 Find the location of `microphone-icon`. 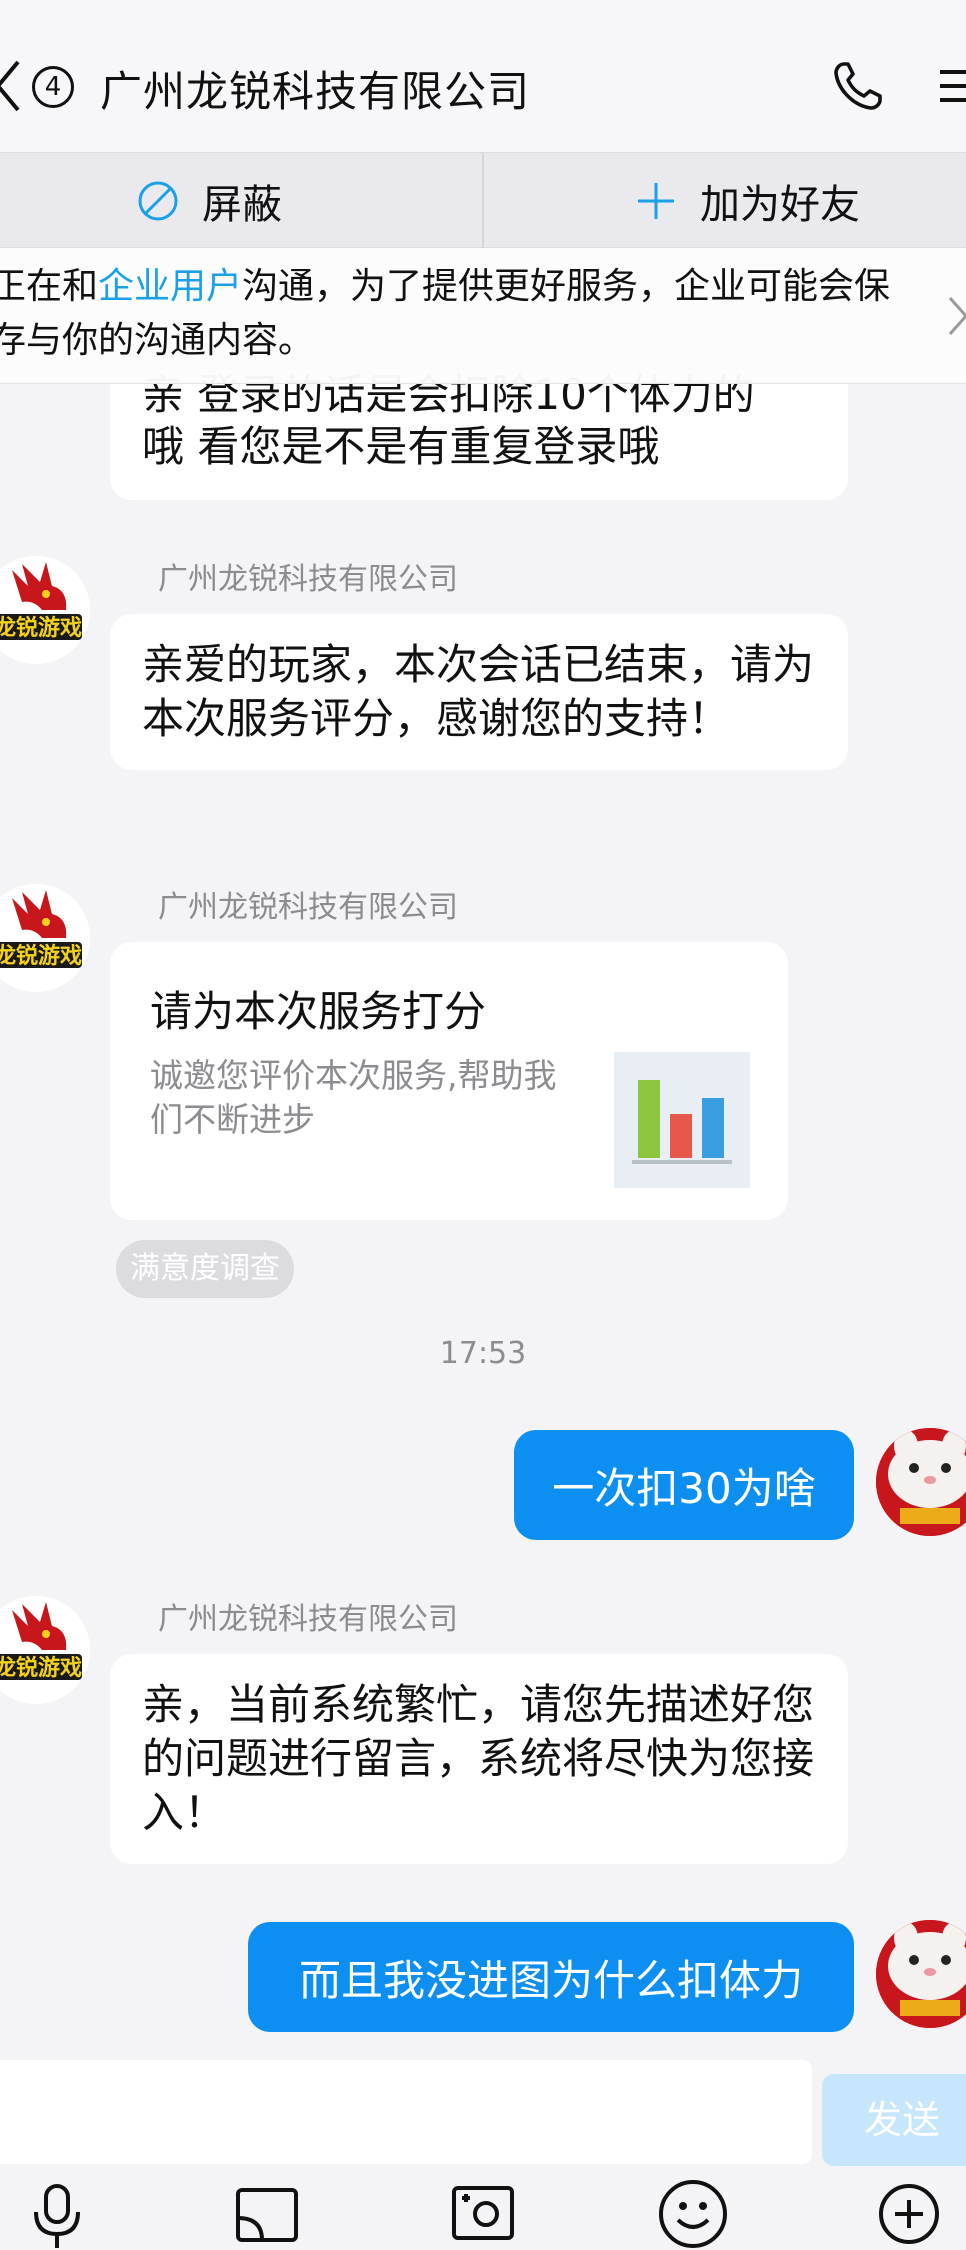

microphone-icon is located at coordinates (57, 2213).